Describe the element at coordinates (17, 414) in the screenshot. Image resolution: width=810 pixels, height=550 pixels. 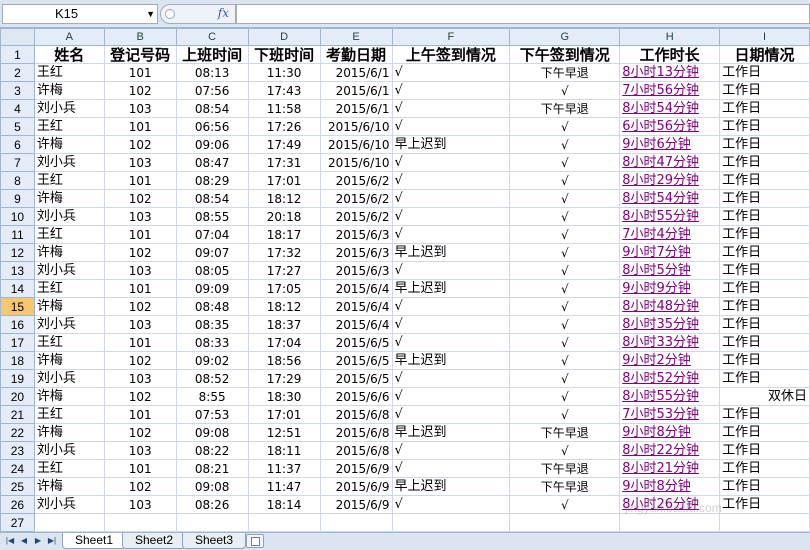
I see `row-header: 21` at that location.